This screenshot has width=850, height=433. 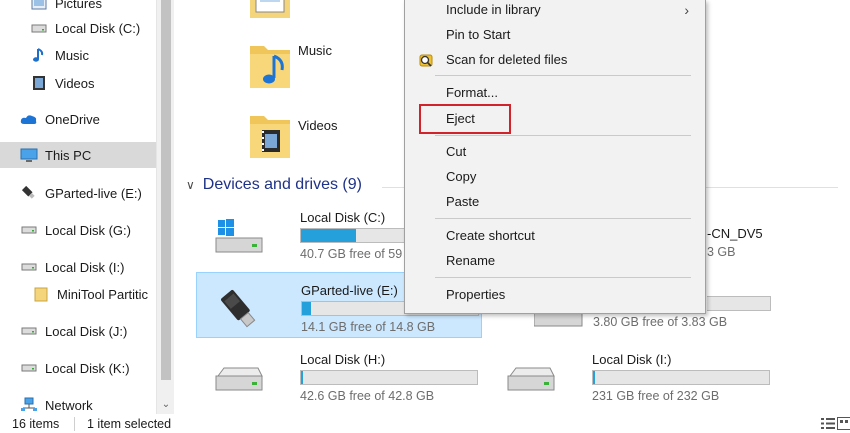 What do you see at coordinates (36, 424) in the screenshot?
I see `item-count: 16 items` at bounding box center [36, 424].